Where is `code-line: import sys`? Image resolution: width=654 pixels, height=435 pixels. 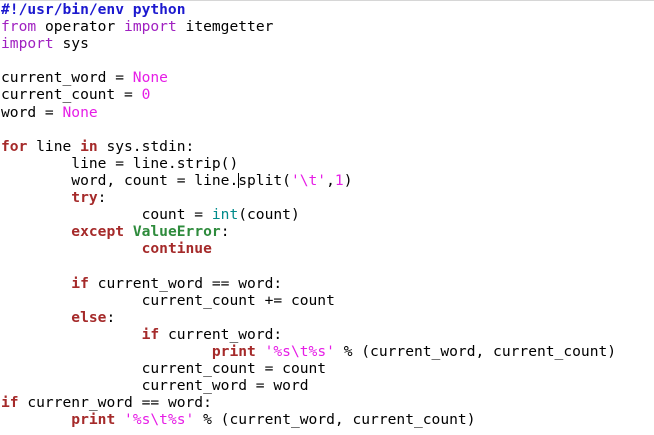 code-line: import sys is located at coordinates (308, 43).